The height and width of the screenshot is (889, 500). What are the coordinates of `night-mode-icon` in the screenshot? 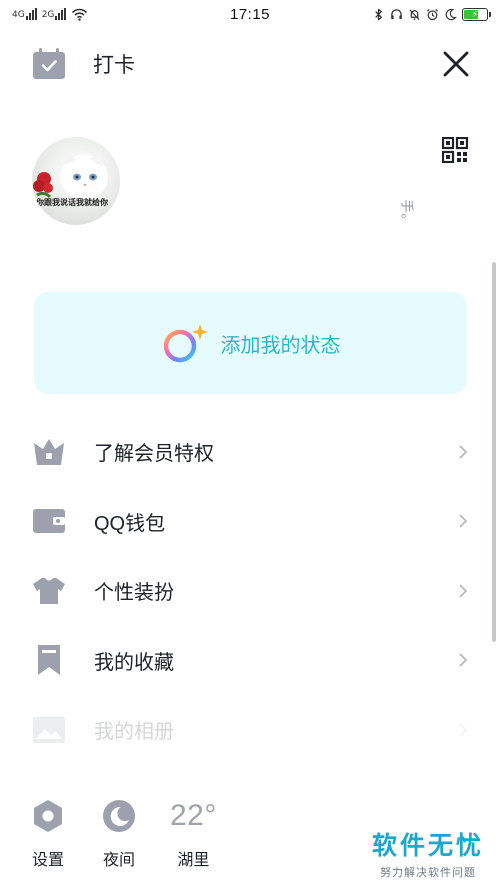 It's located at (119, 816).